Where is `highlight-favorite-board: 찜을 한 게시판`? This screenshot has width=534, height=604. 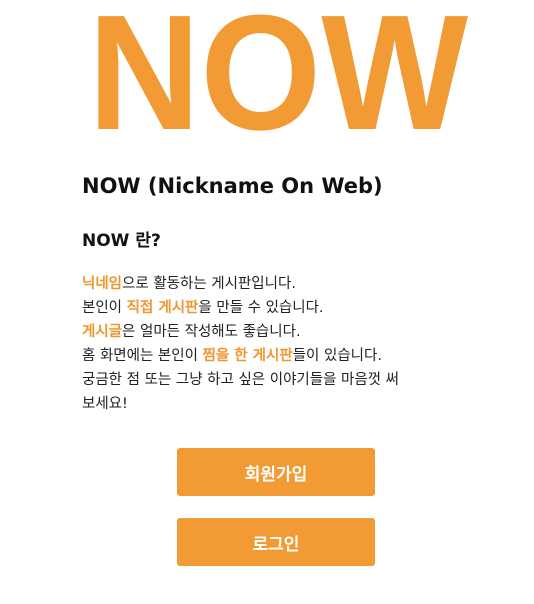
highlight-favorite-board: 찜을 한 게시판 is located at coordinates (247, 356).